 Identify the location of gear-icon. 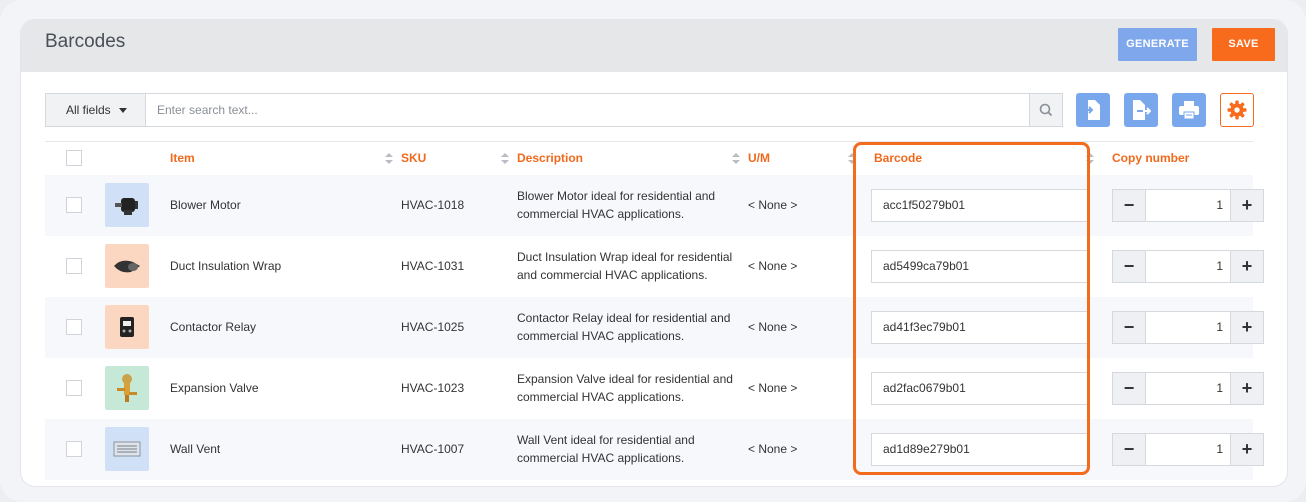
(1237, 110).